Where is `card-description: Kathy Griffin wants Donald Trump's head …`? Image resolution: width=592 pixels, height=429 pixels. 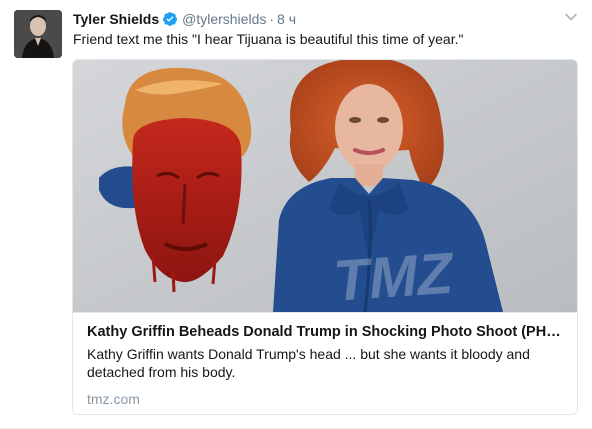
card-description: Kathy Griffin wants Donald Trump's head … is located at coordinates (308, 363).